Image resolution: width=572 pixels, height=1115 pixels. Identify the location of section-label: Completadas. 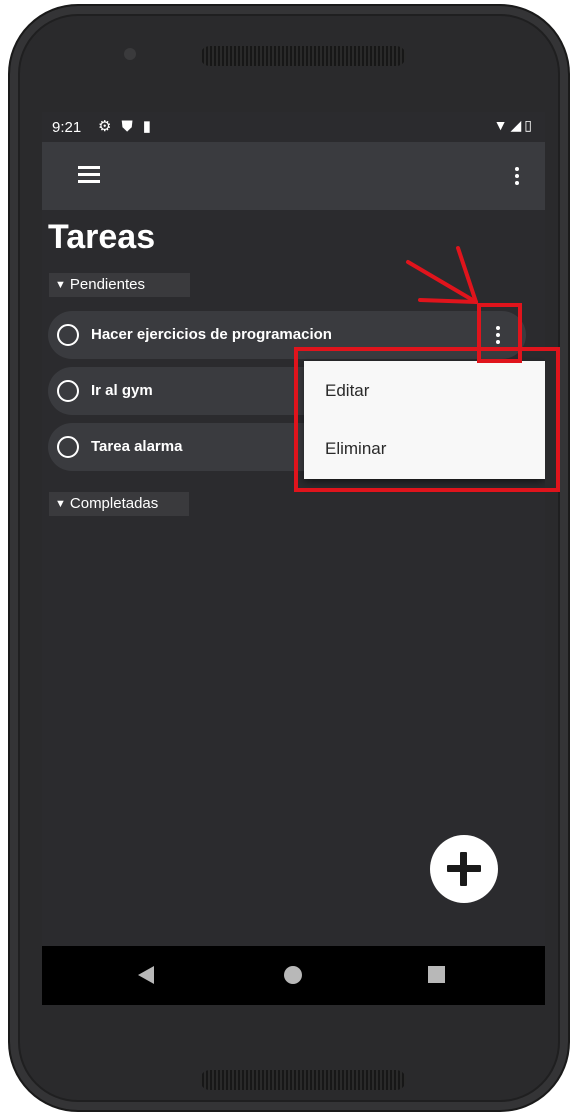
(114, 503).